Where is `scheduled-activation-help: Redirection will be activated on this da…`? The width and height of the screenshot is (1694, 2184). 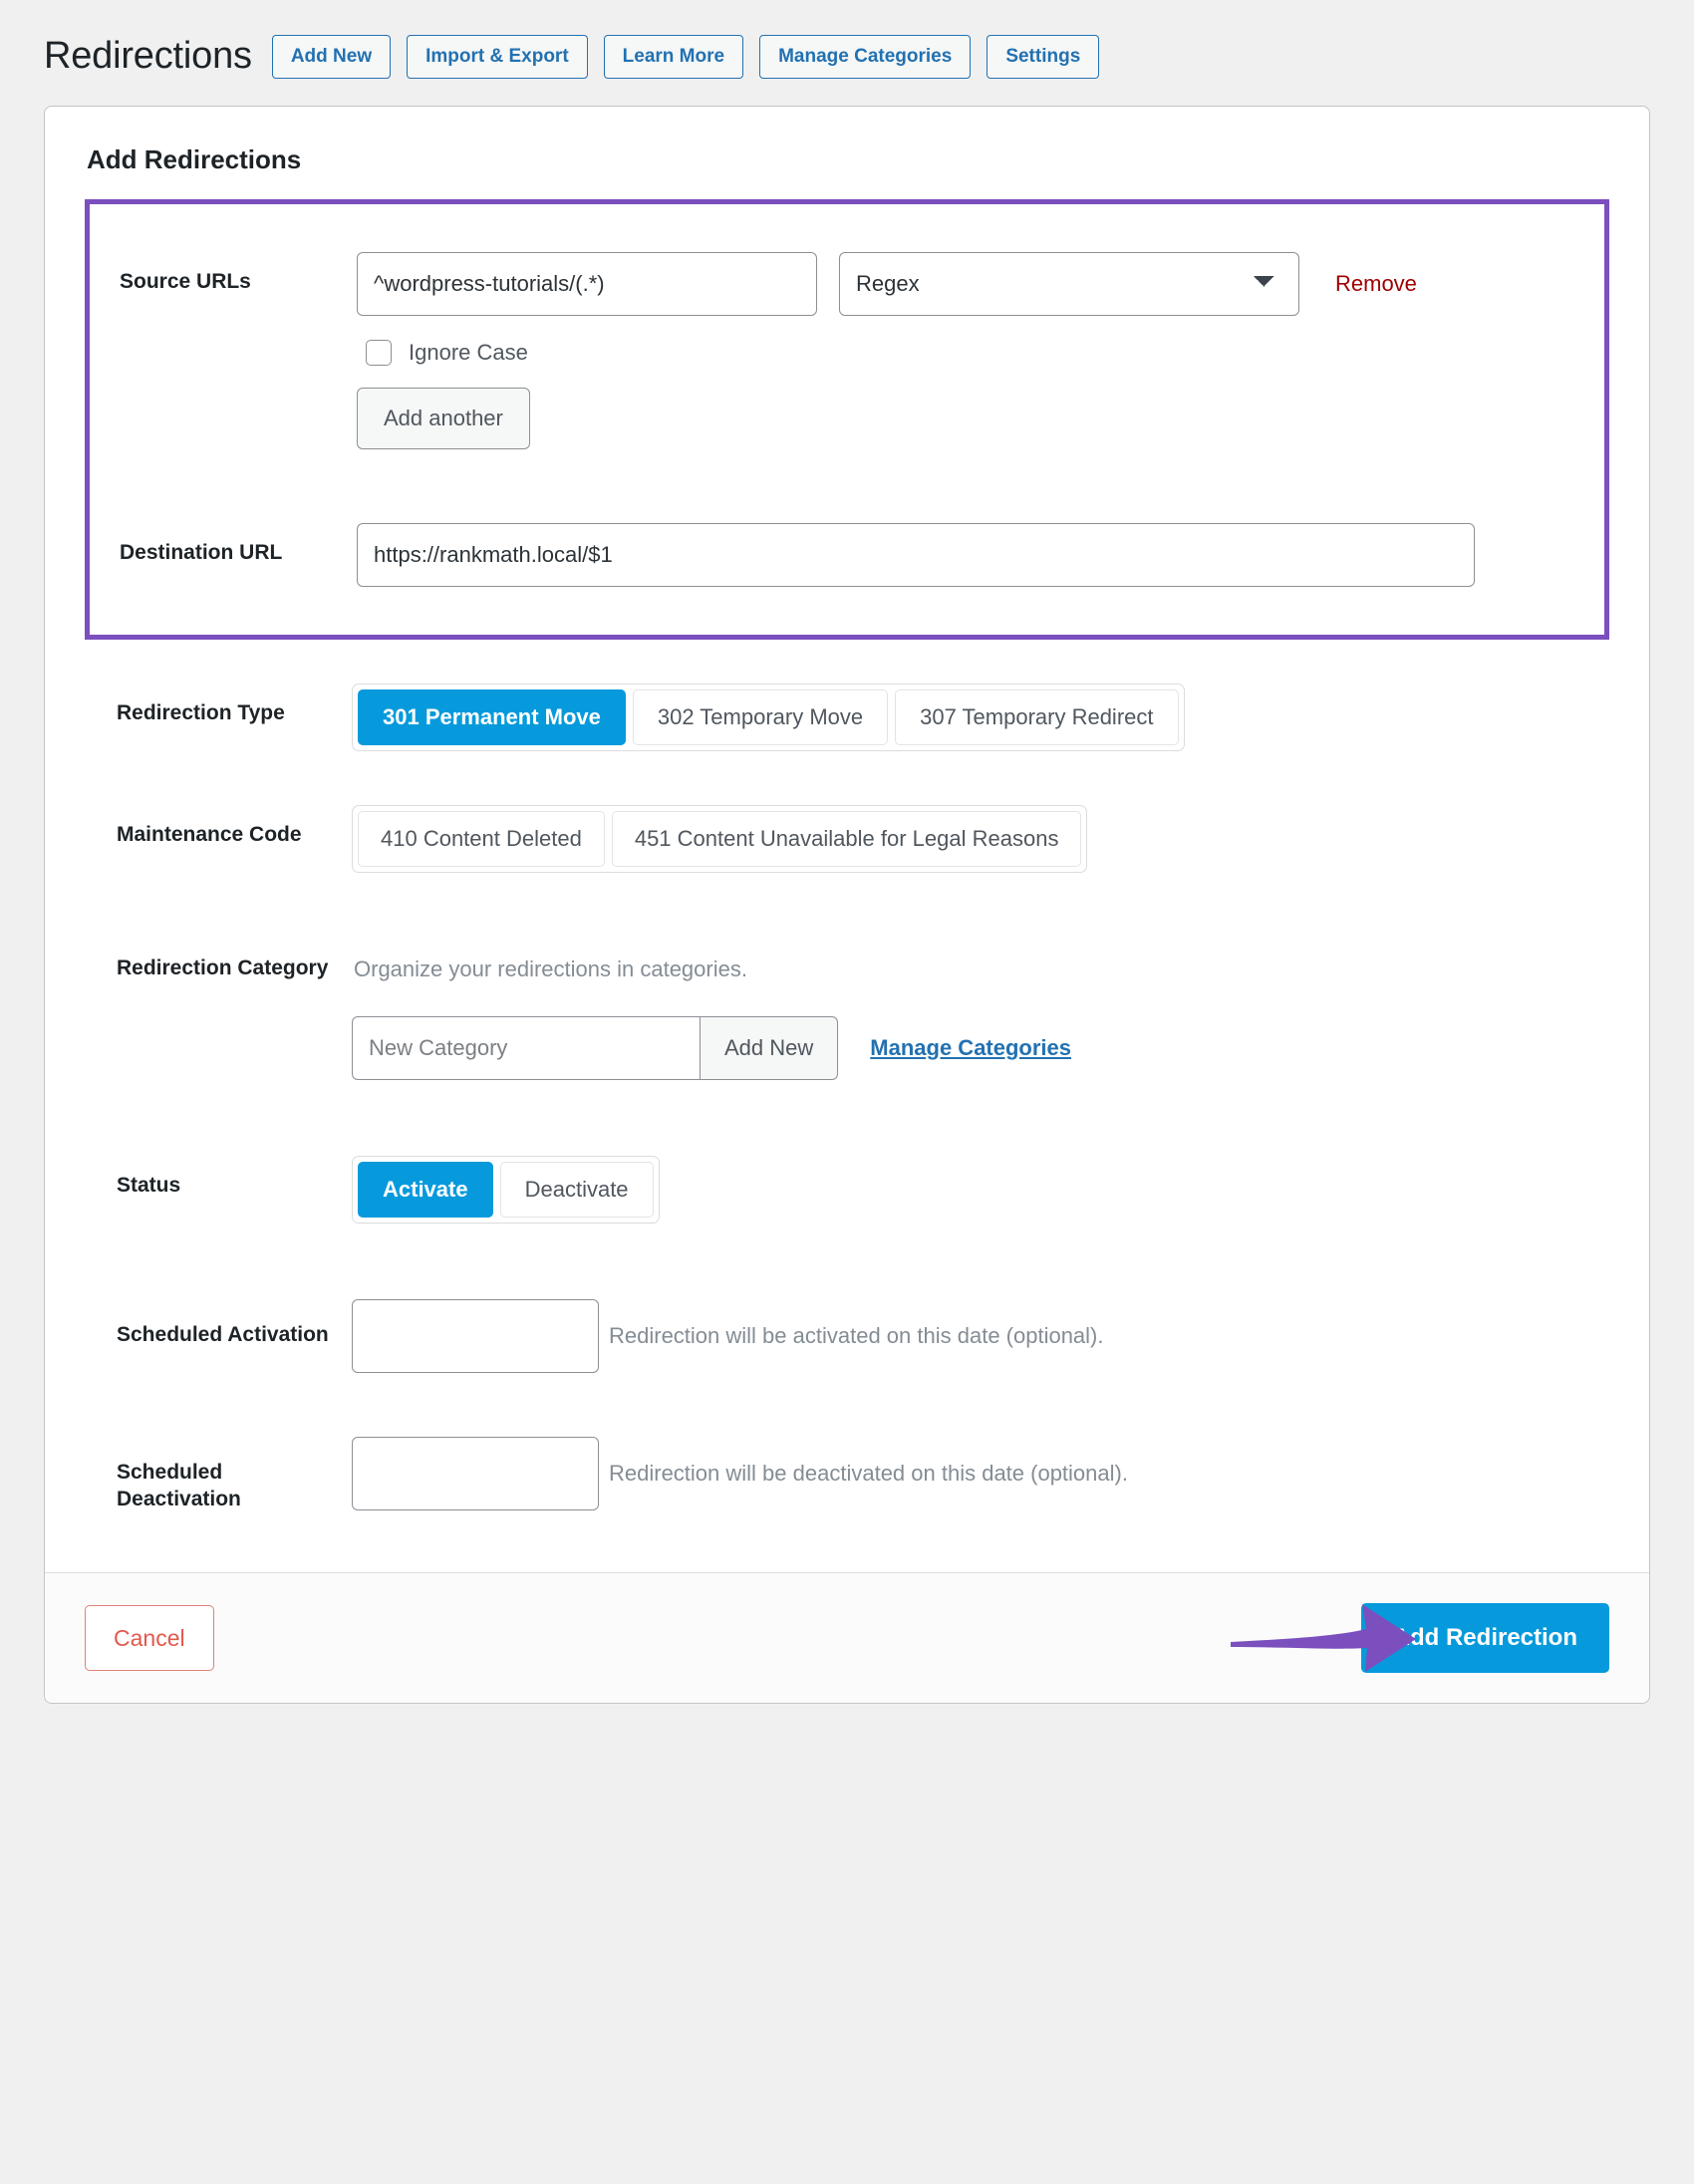 scheduled-activation-help: Redirection will be activated on this da… is located at coordinates (856, 1335).